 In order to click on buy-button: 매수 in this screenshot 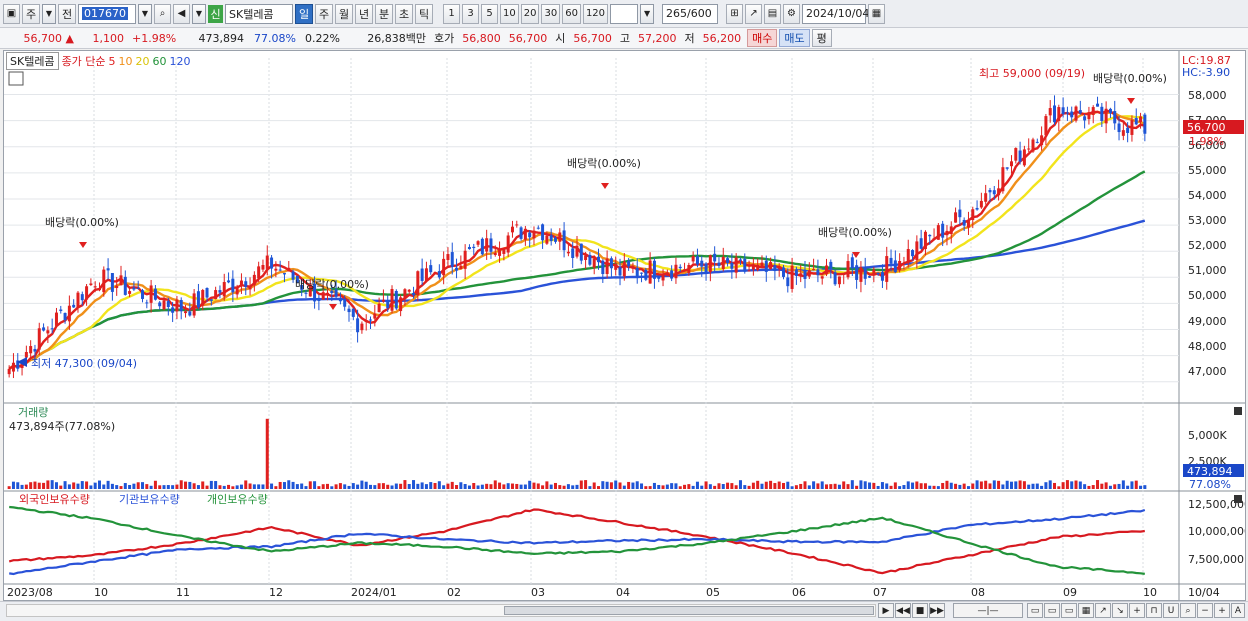, I will do `click(762, 38)`.